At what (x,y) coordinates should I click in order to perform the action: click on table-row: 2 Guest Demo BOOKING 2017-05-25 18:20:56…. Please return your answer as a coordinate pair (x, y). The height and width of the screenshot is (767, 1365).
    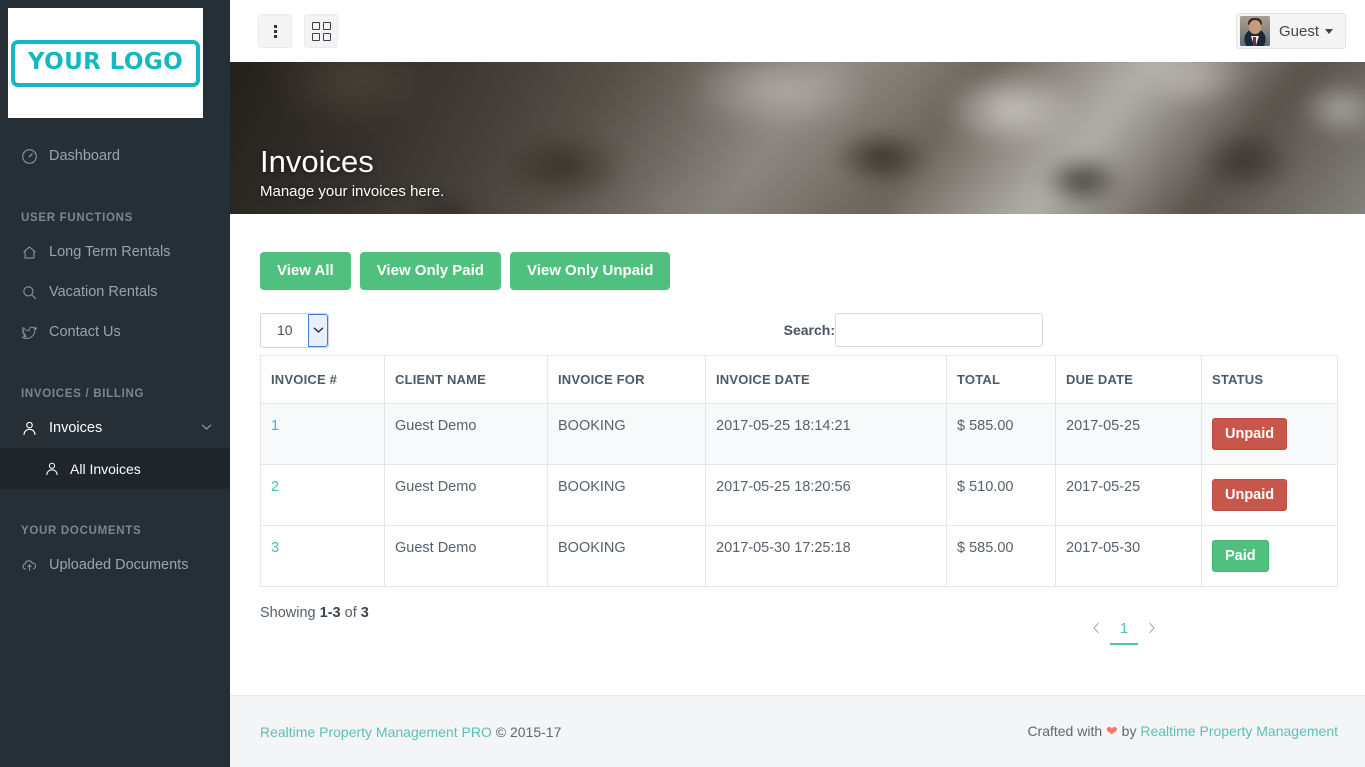
    Looking at the image, I should click on (799, 495).